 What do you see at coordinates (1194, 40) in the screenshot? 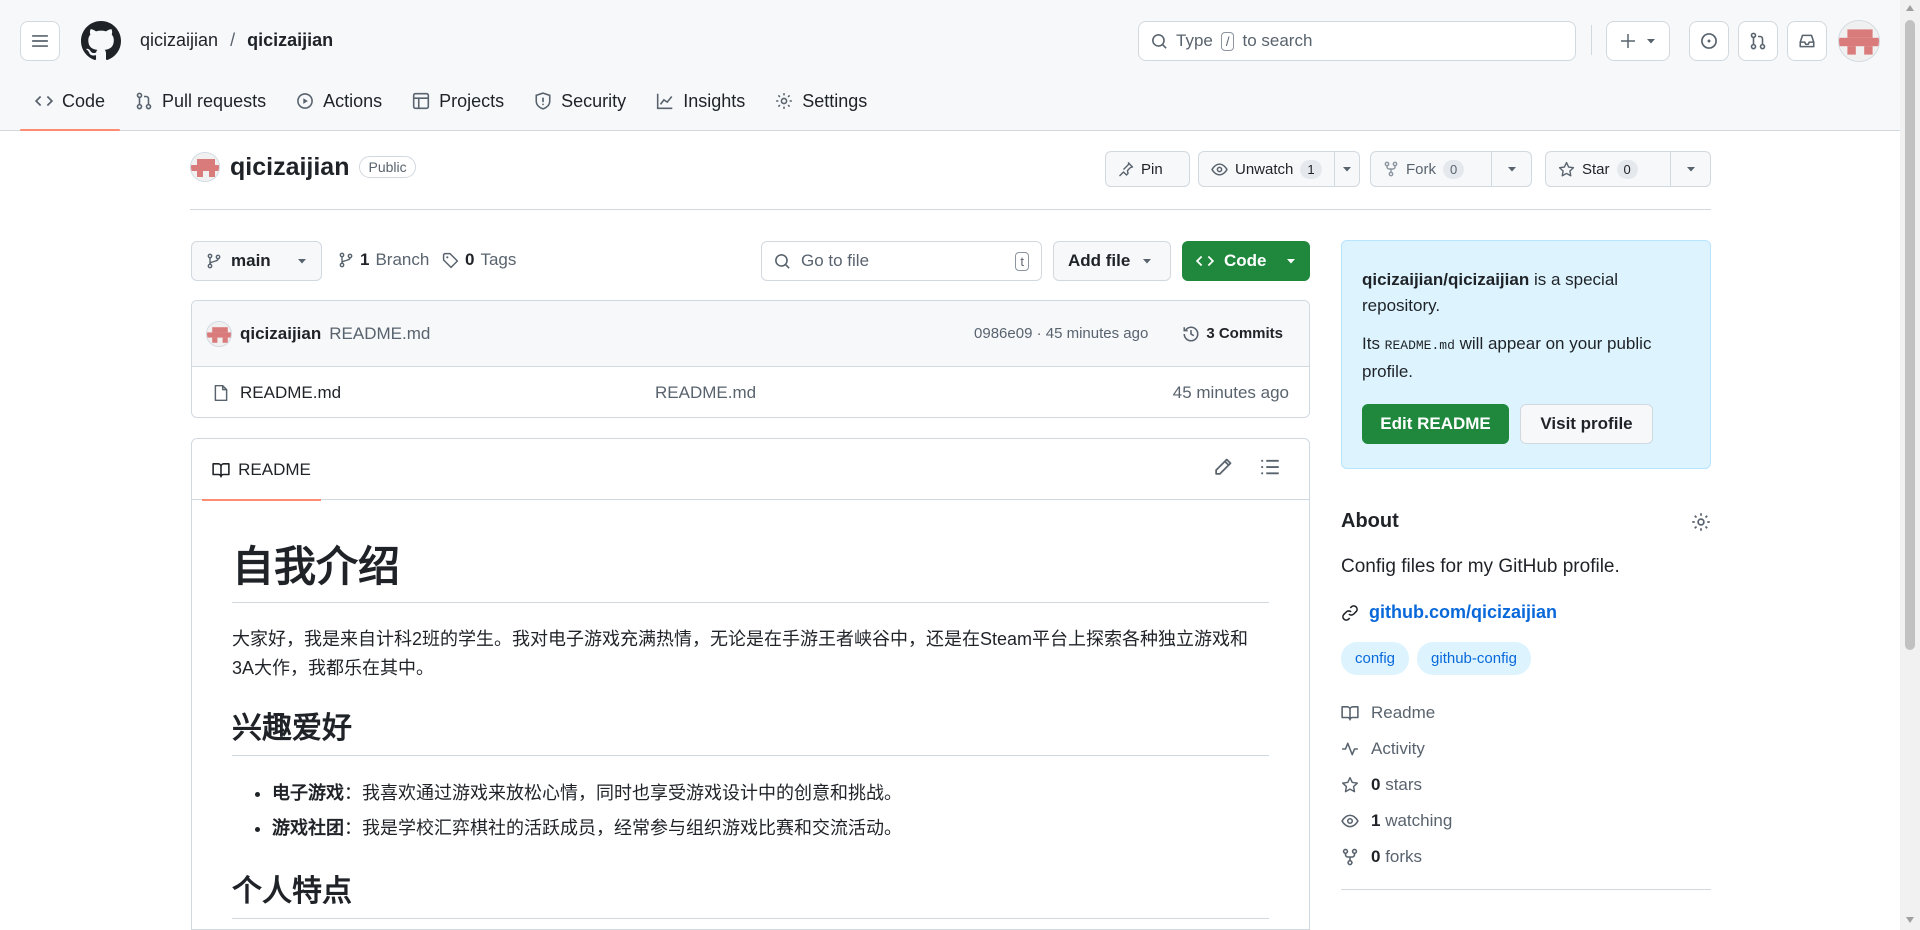
I see `search-placeholder-prefix: Type` at bounding box center [1194, 40].